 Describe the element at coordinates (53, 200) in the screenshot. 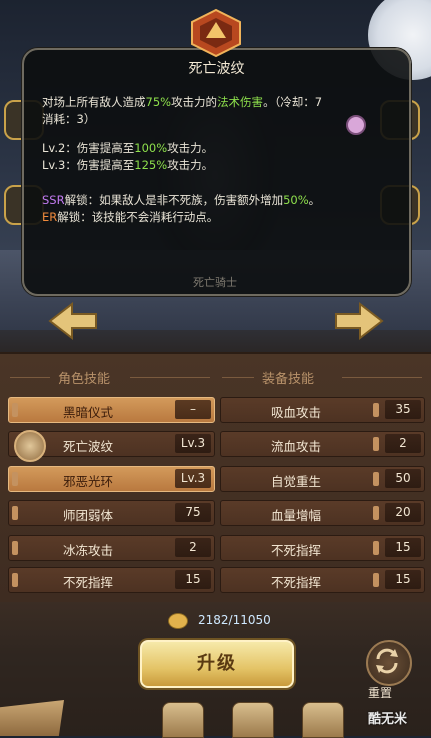

I see `ssr-tag: SSR` at that location.